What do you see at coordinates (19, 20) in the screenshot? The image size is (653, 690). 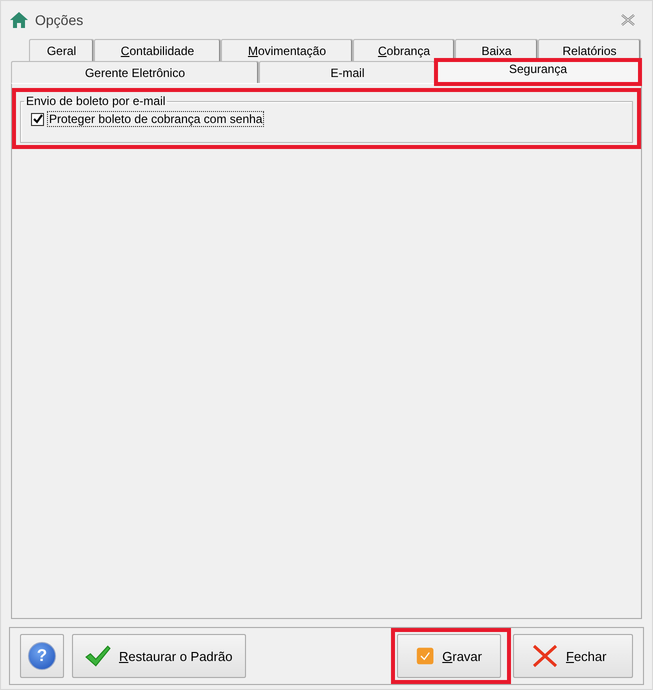 I see `home-icon` at bounding box center [19, 20].